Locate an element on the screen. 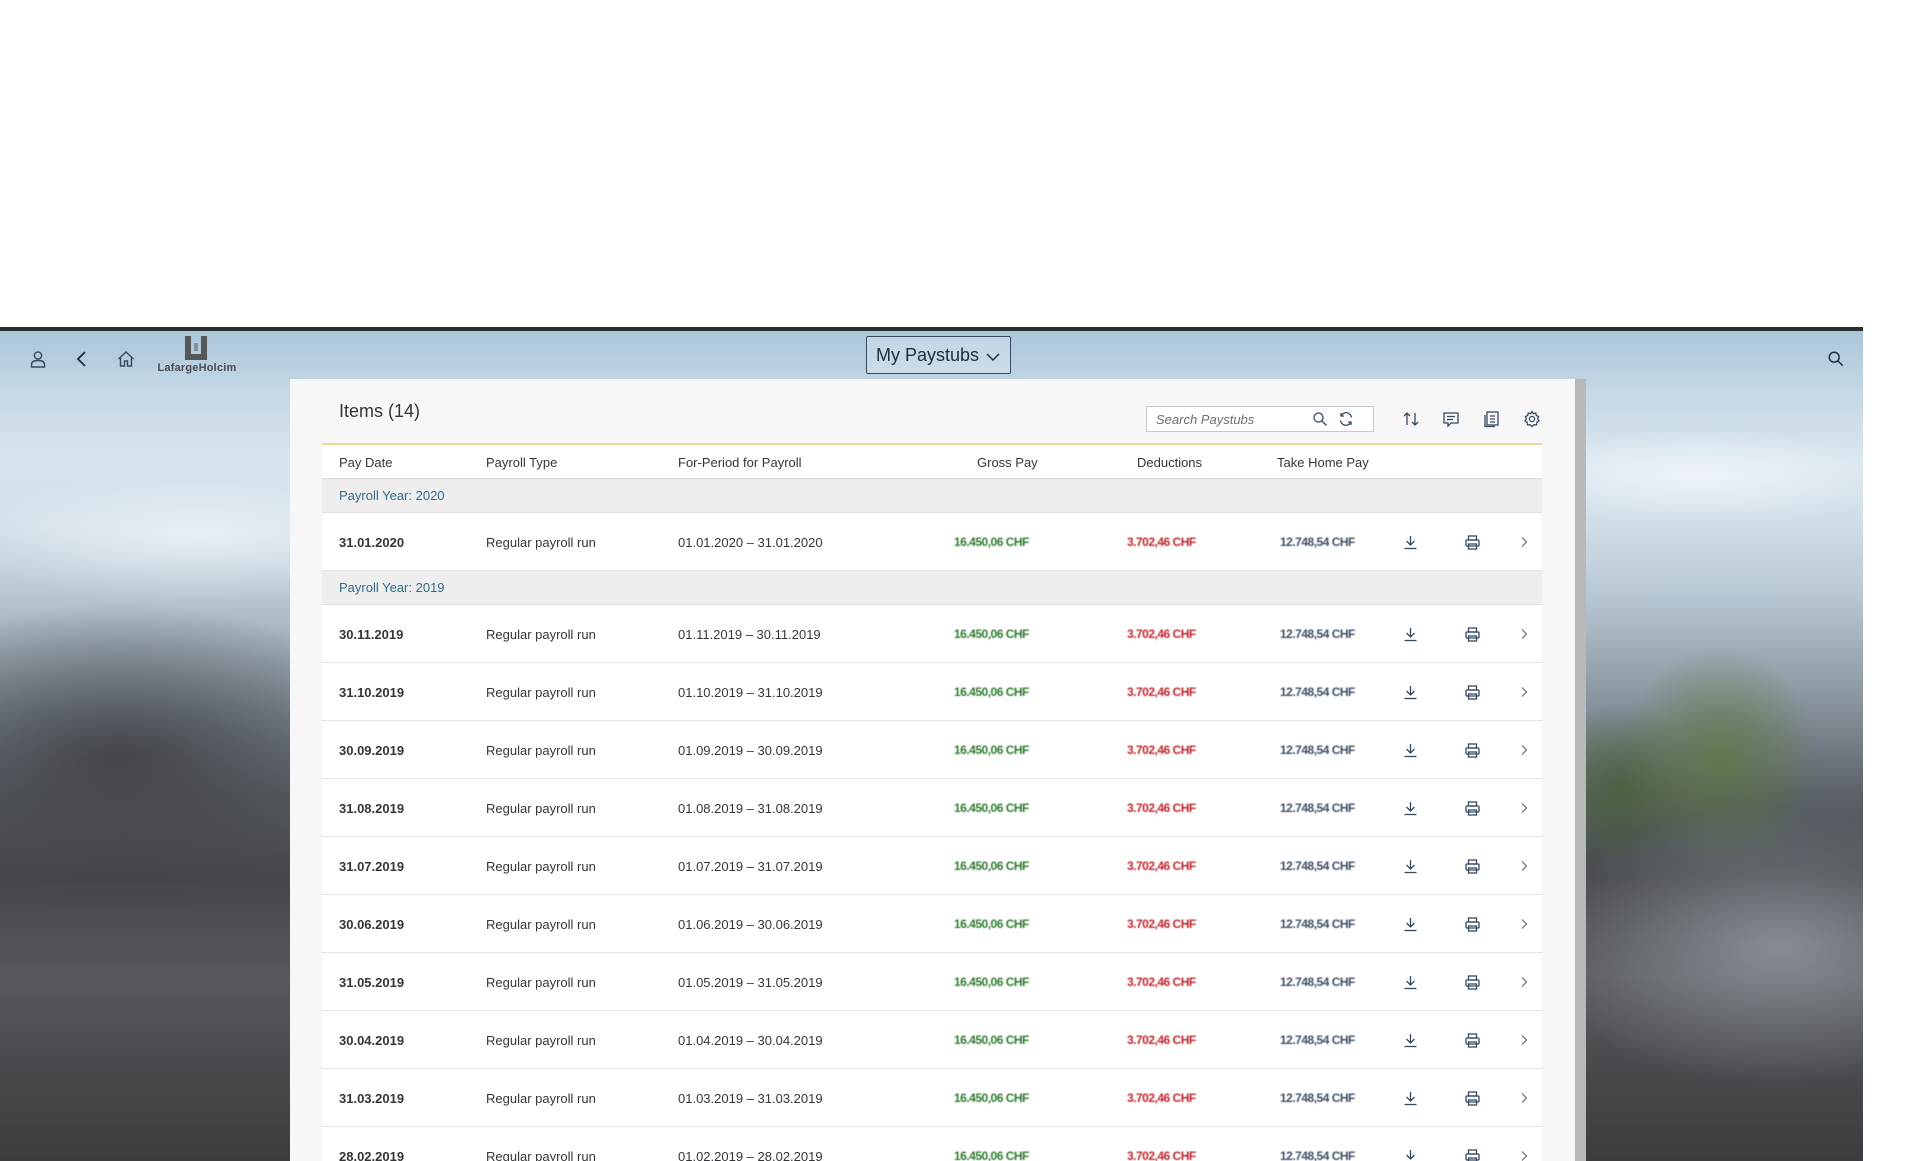  column-header-deductions: Deductions is located at coordinates (1169, 462).